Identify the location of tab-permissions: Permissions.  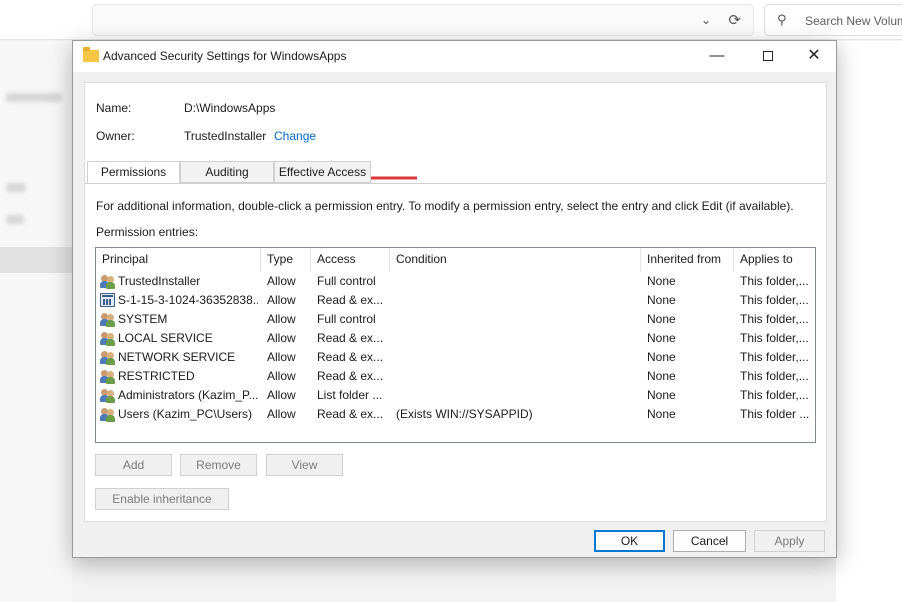
(133, 172).